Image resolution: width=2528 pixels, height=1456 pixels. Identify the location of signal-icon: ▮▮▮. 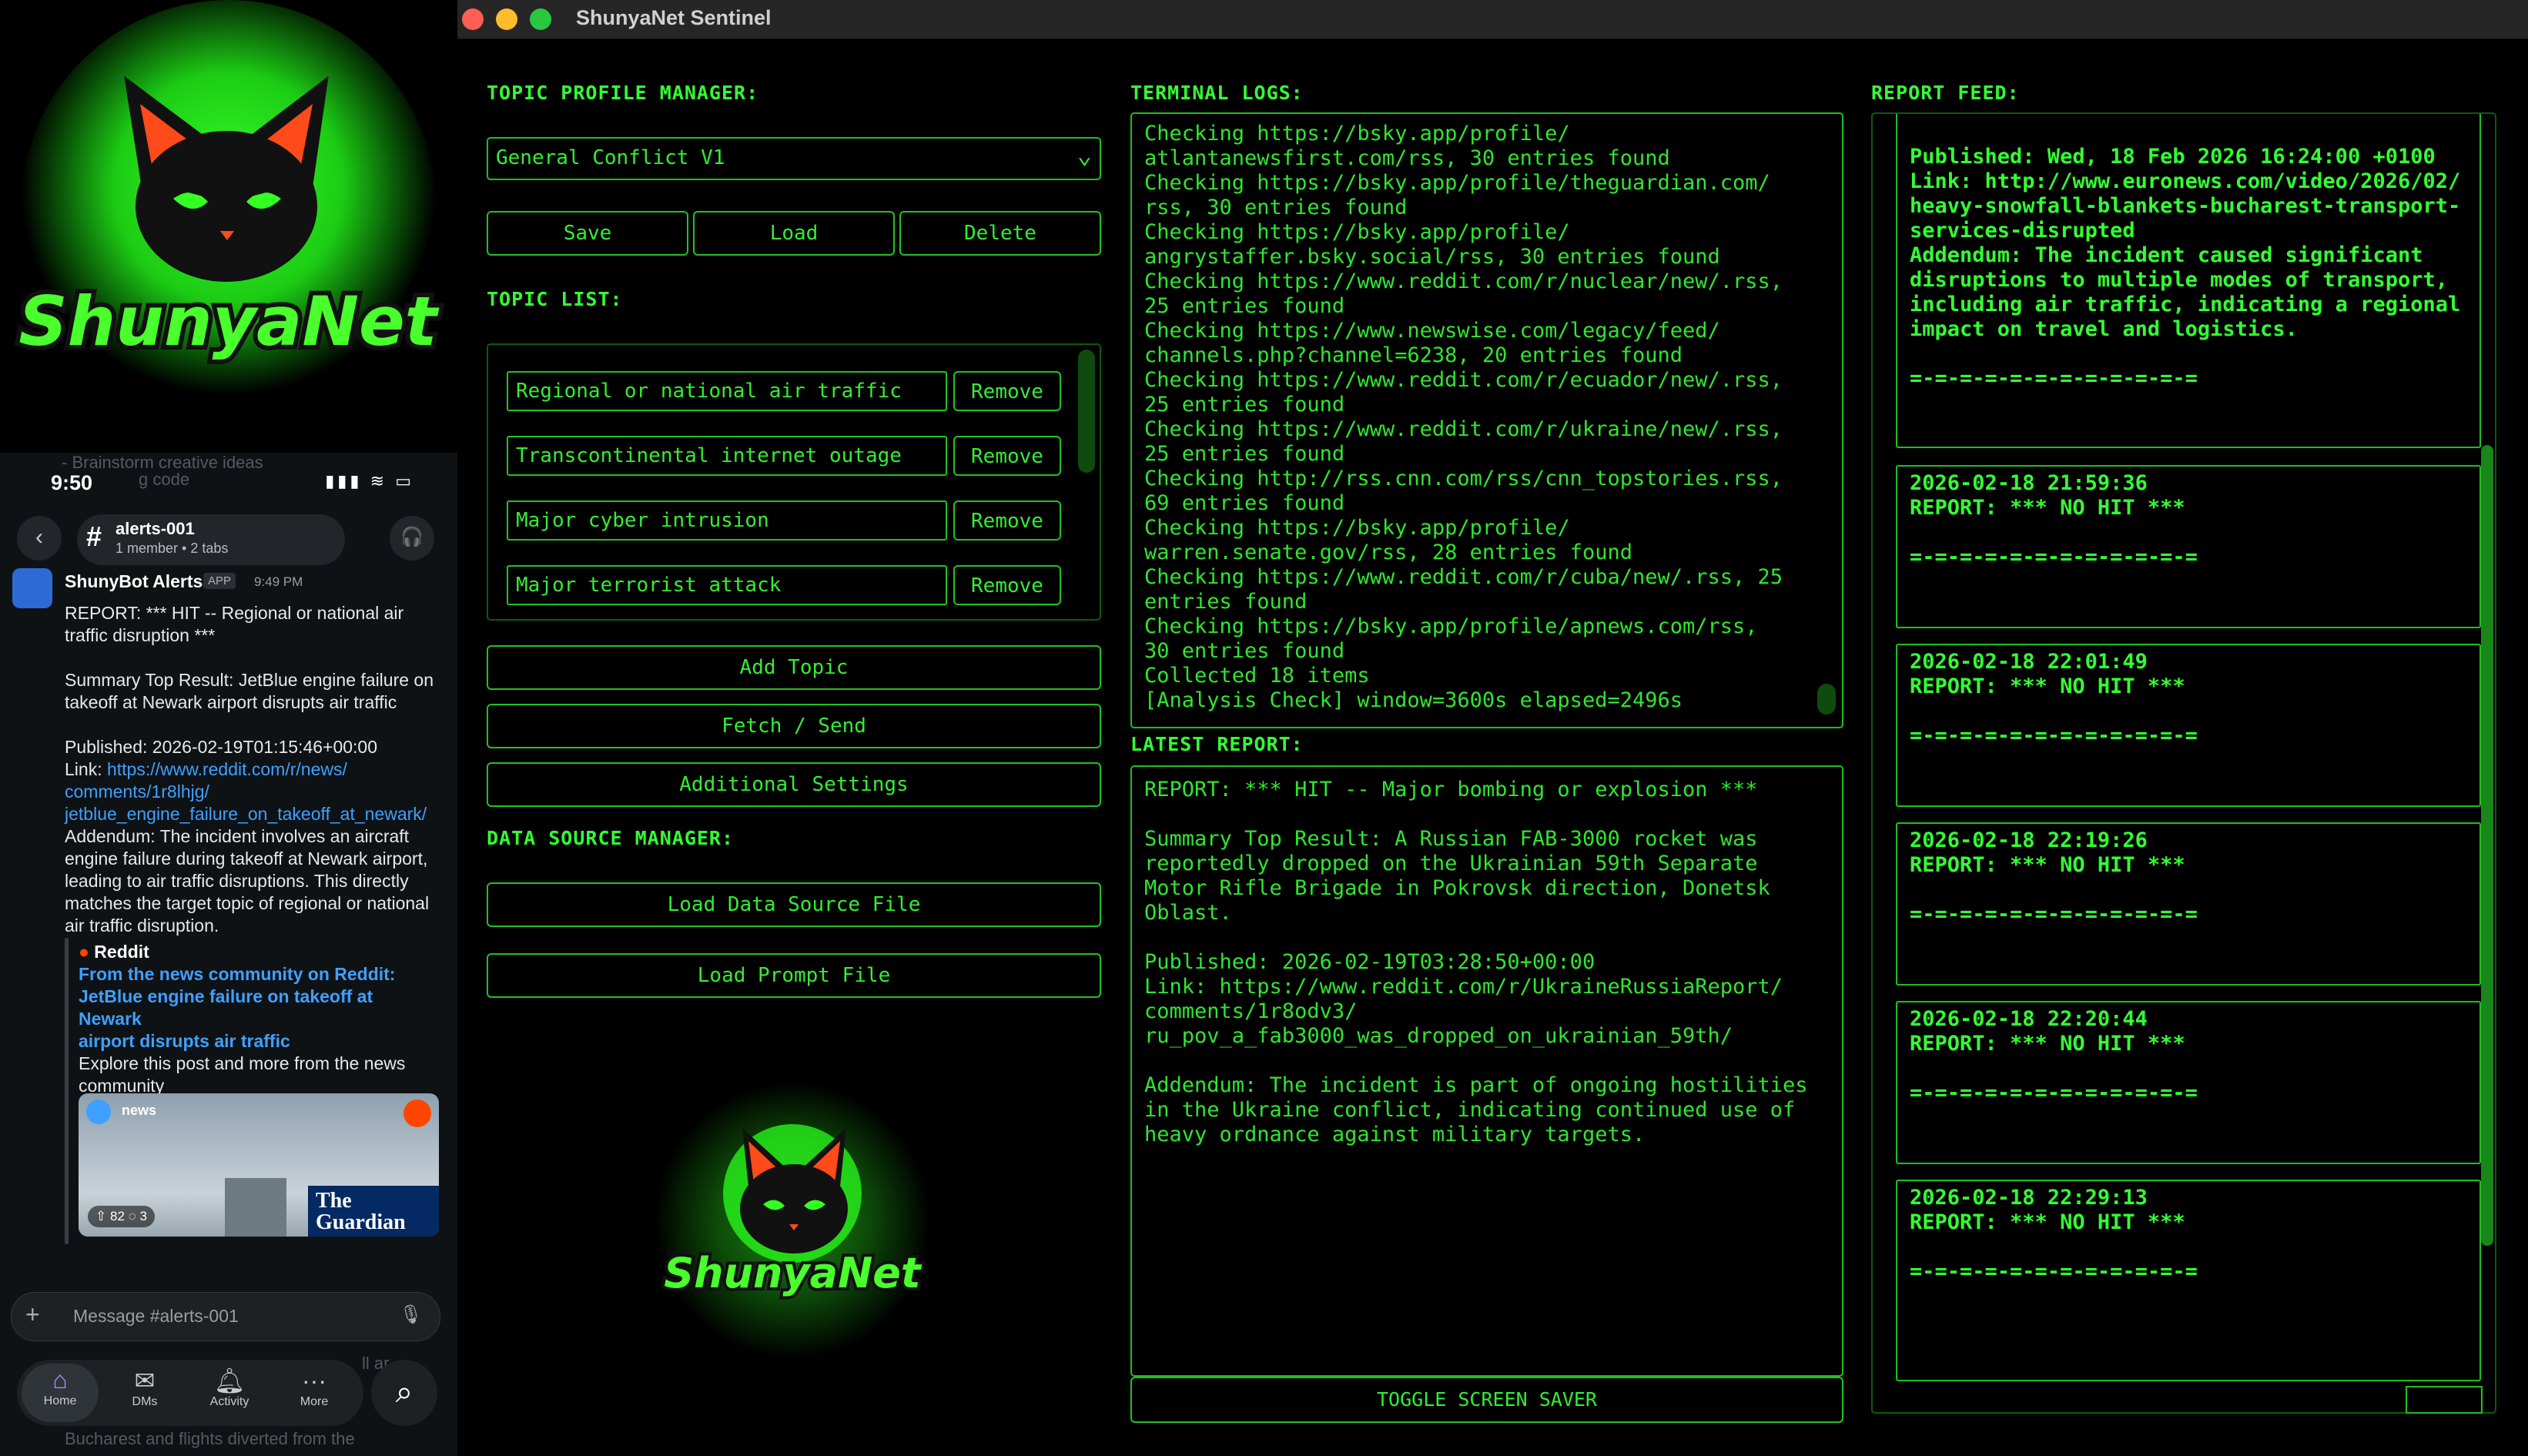
(344, 480).